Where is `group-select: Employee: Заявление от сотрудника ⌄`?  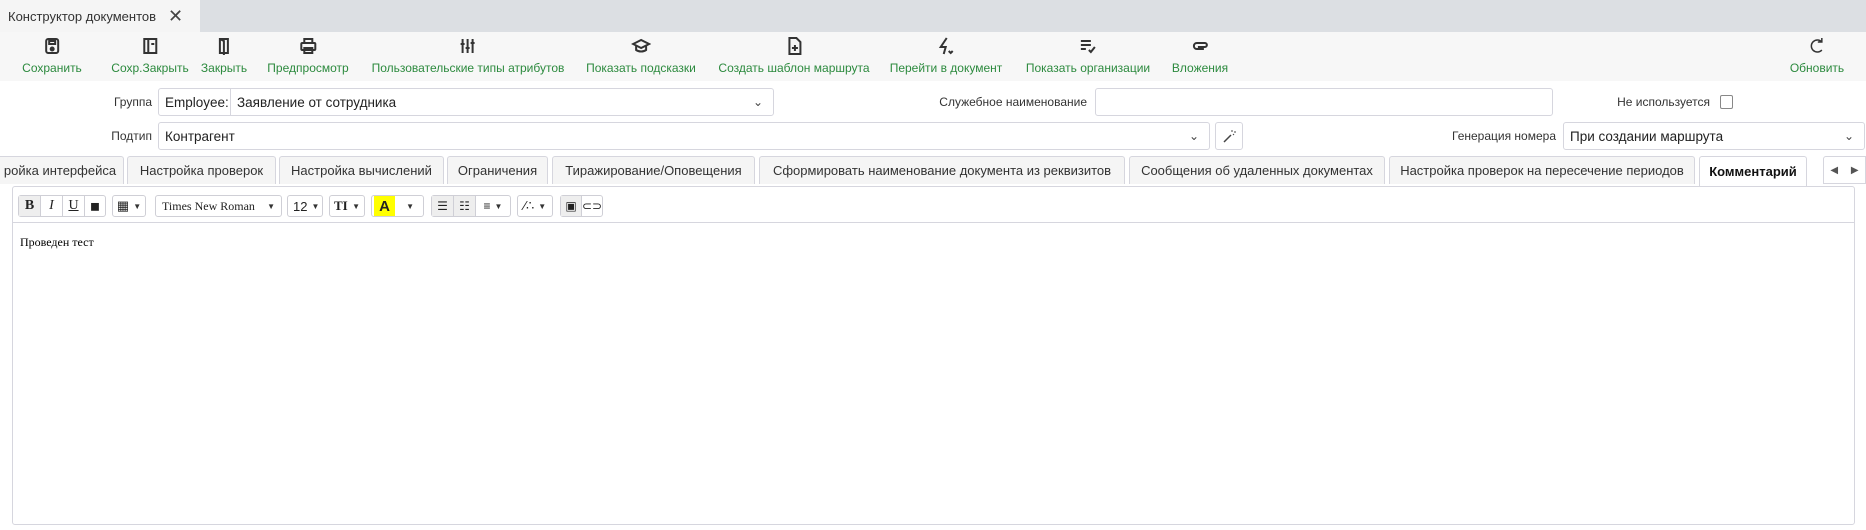
group-select: Employee: Заявление от сотрудника ⌄ is located at coordinates (466, 102).